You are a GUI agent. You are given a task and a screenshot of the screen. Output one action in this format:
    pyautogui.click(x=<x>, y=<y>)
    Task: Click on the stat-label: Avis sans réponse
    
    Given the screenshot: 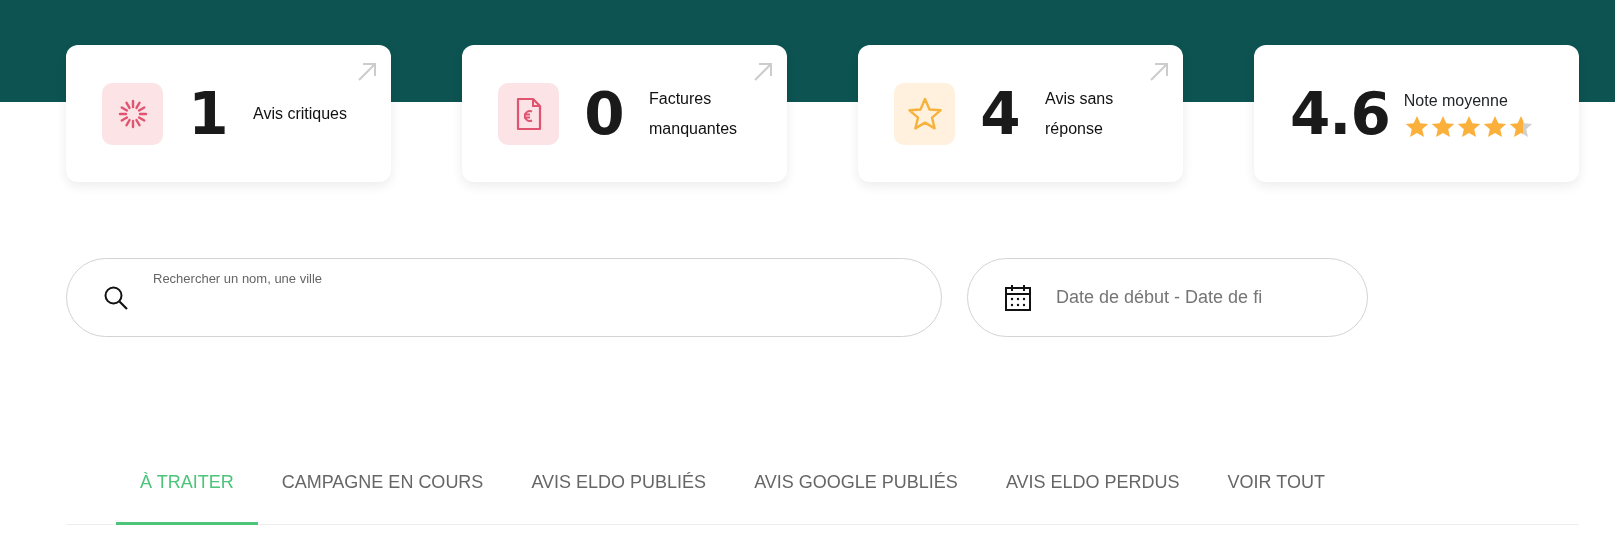 What is the action you would take?
    pyautogui.click(x=1080, y=113)
    